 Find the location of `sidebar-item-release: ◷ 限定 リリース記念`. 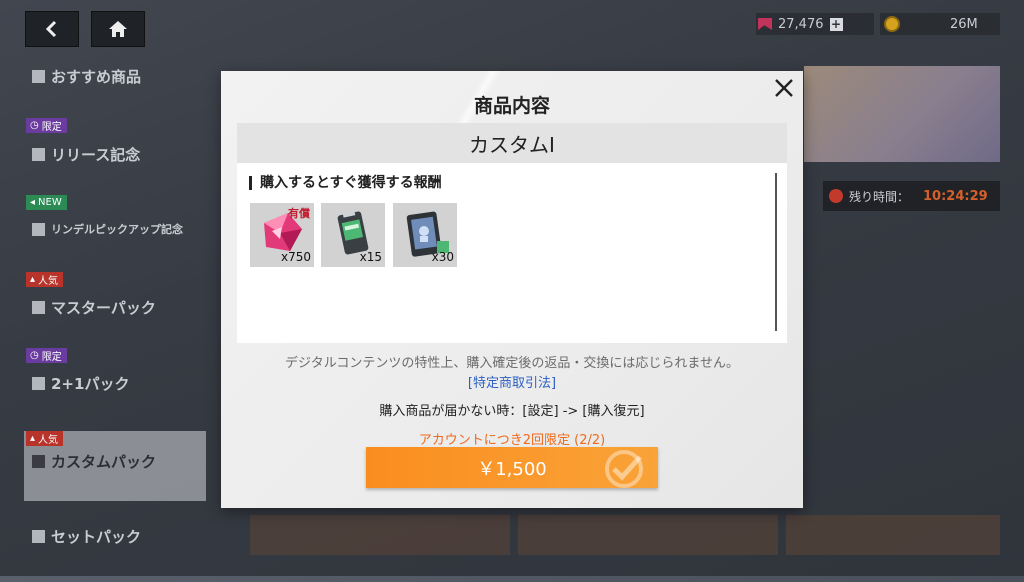

sidebar-item-release: ◷ 限定 リリース記念 is located at coordinates (115, 153).